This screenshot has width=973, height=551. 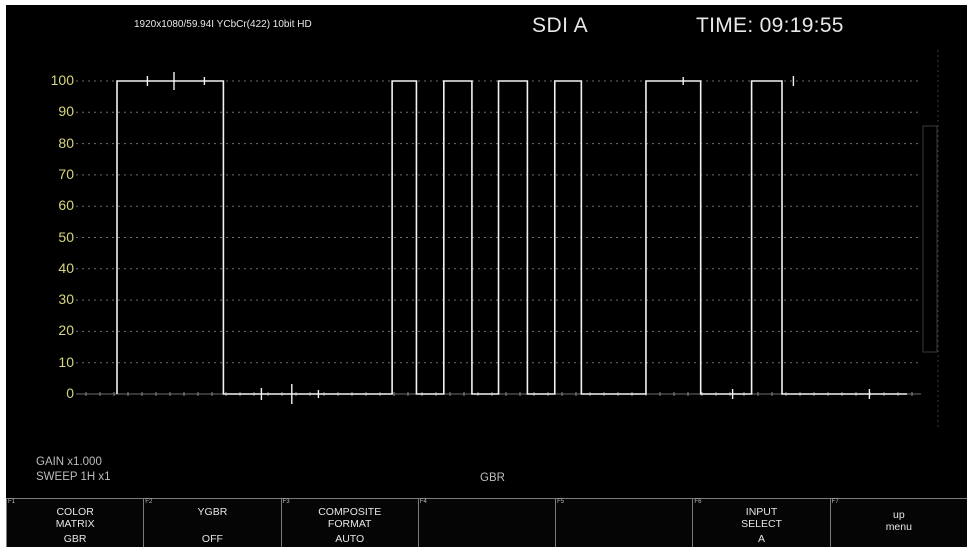 What do you see at coordinates (66, 330) in the screenshot?
I see `y-tick-label: 20` at bounding box center [66, 330].